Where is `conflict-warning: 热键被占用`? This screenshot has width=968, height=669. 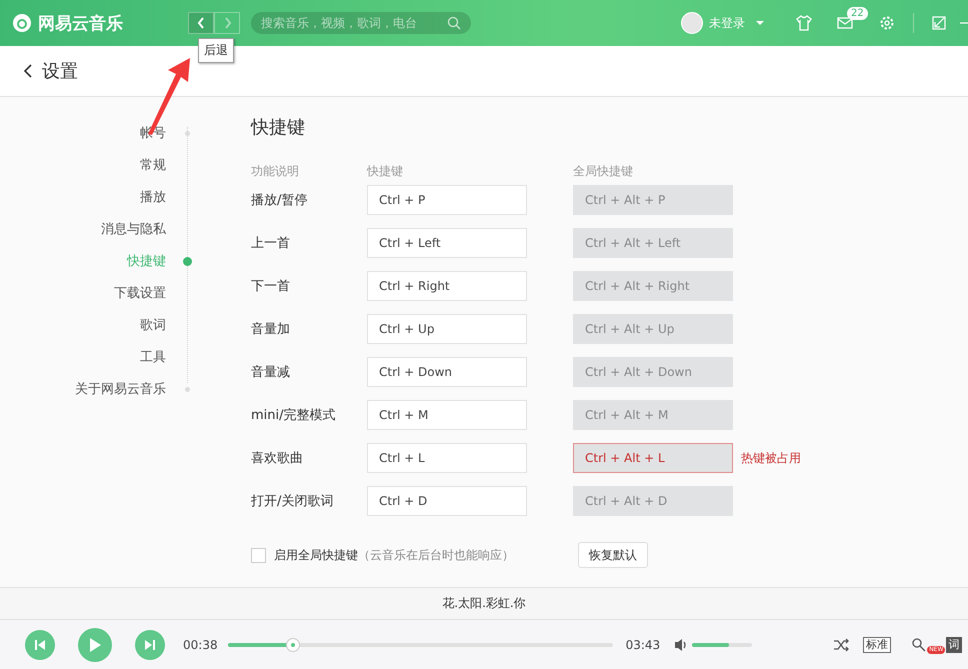
conflict-warning: 热键被占用 is located at coordinates (771, 458).